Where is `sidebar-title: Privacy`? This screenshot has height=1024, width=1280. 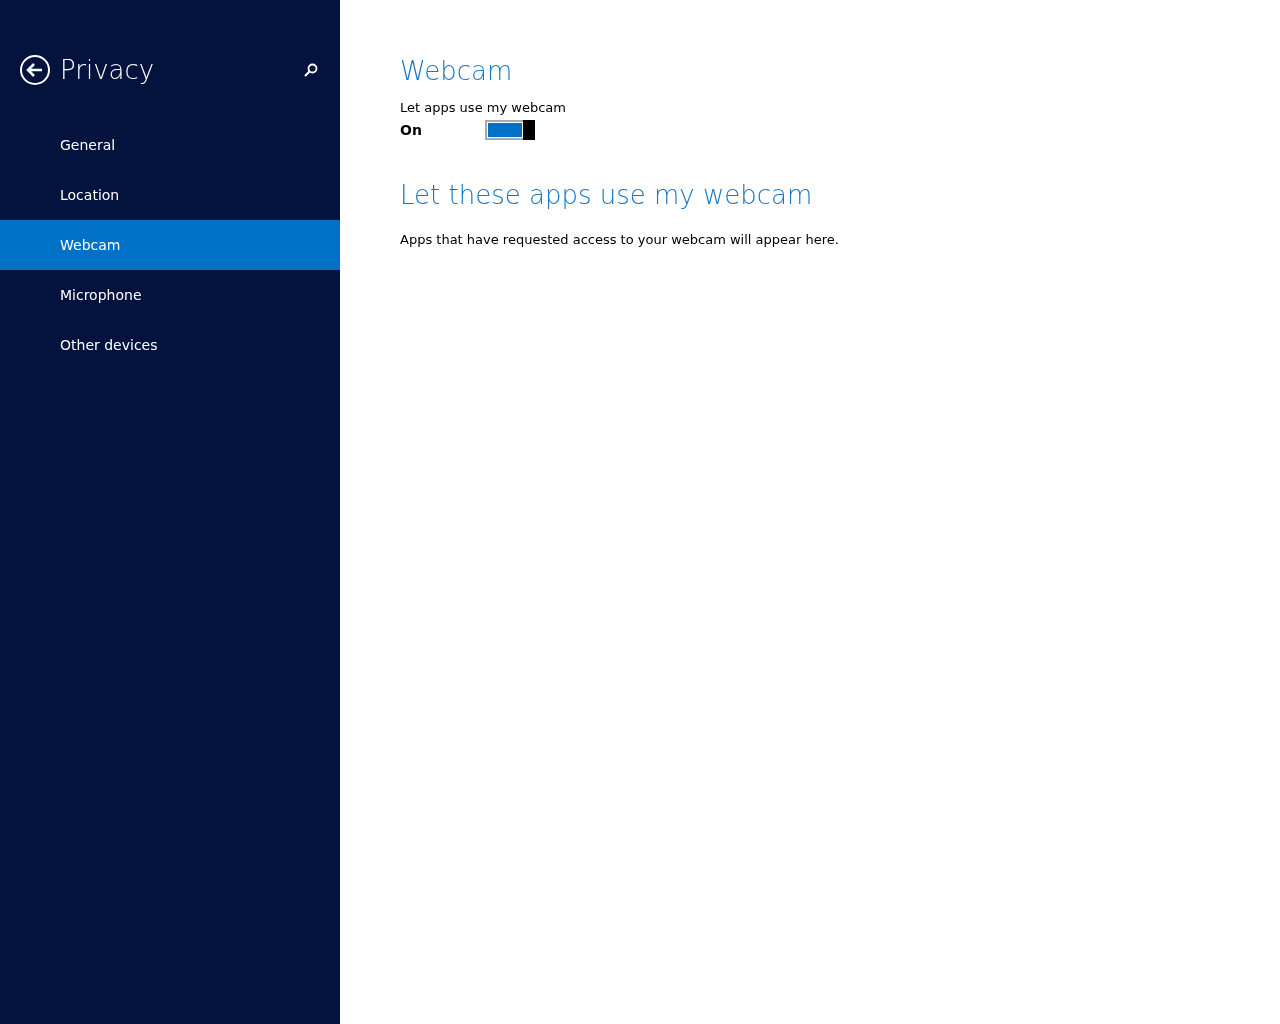 sidebar-title: Privacy is located at coordinates (108, 70).